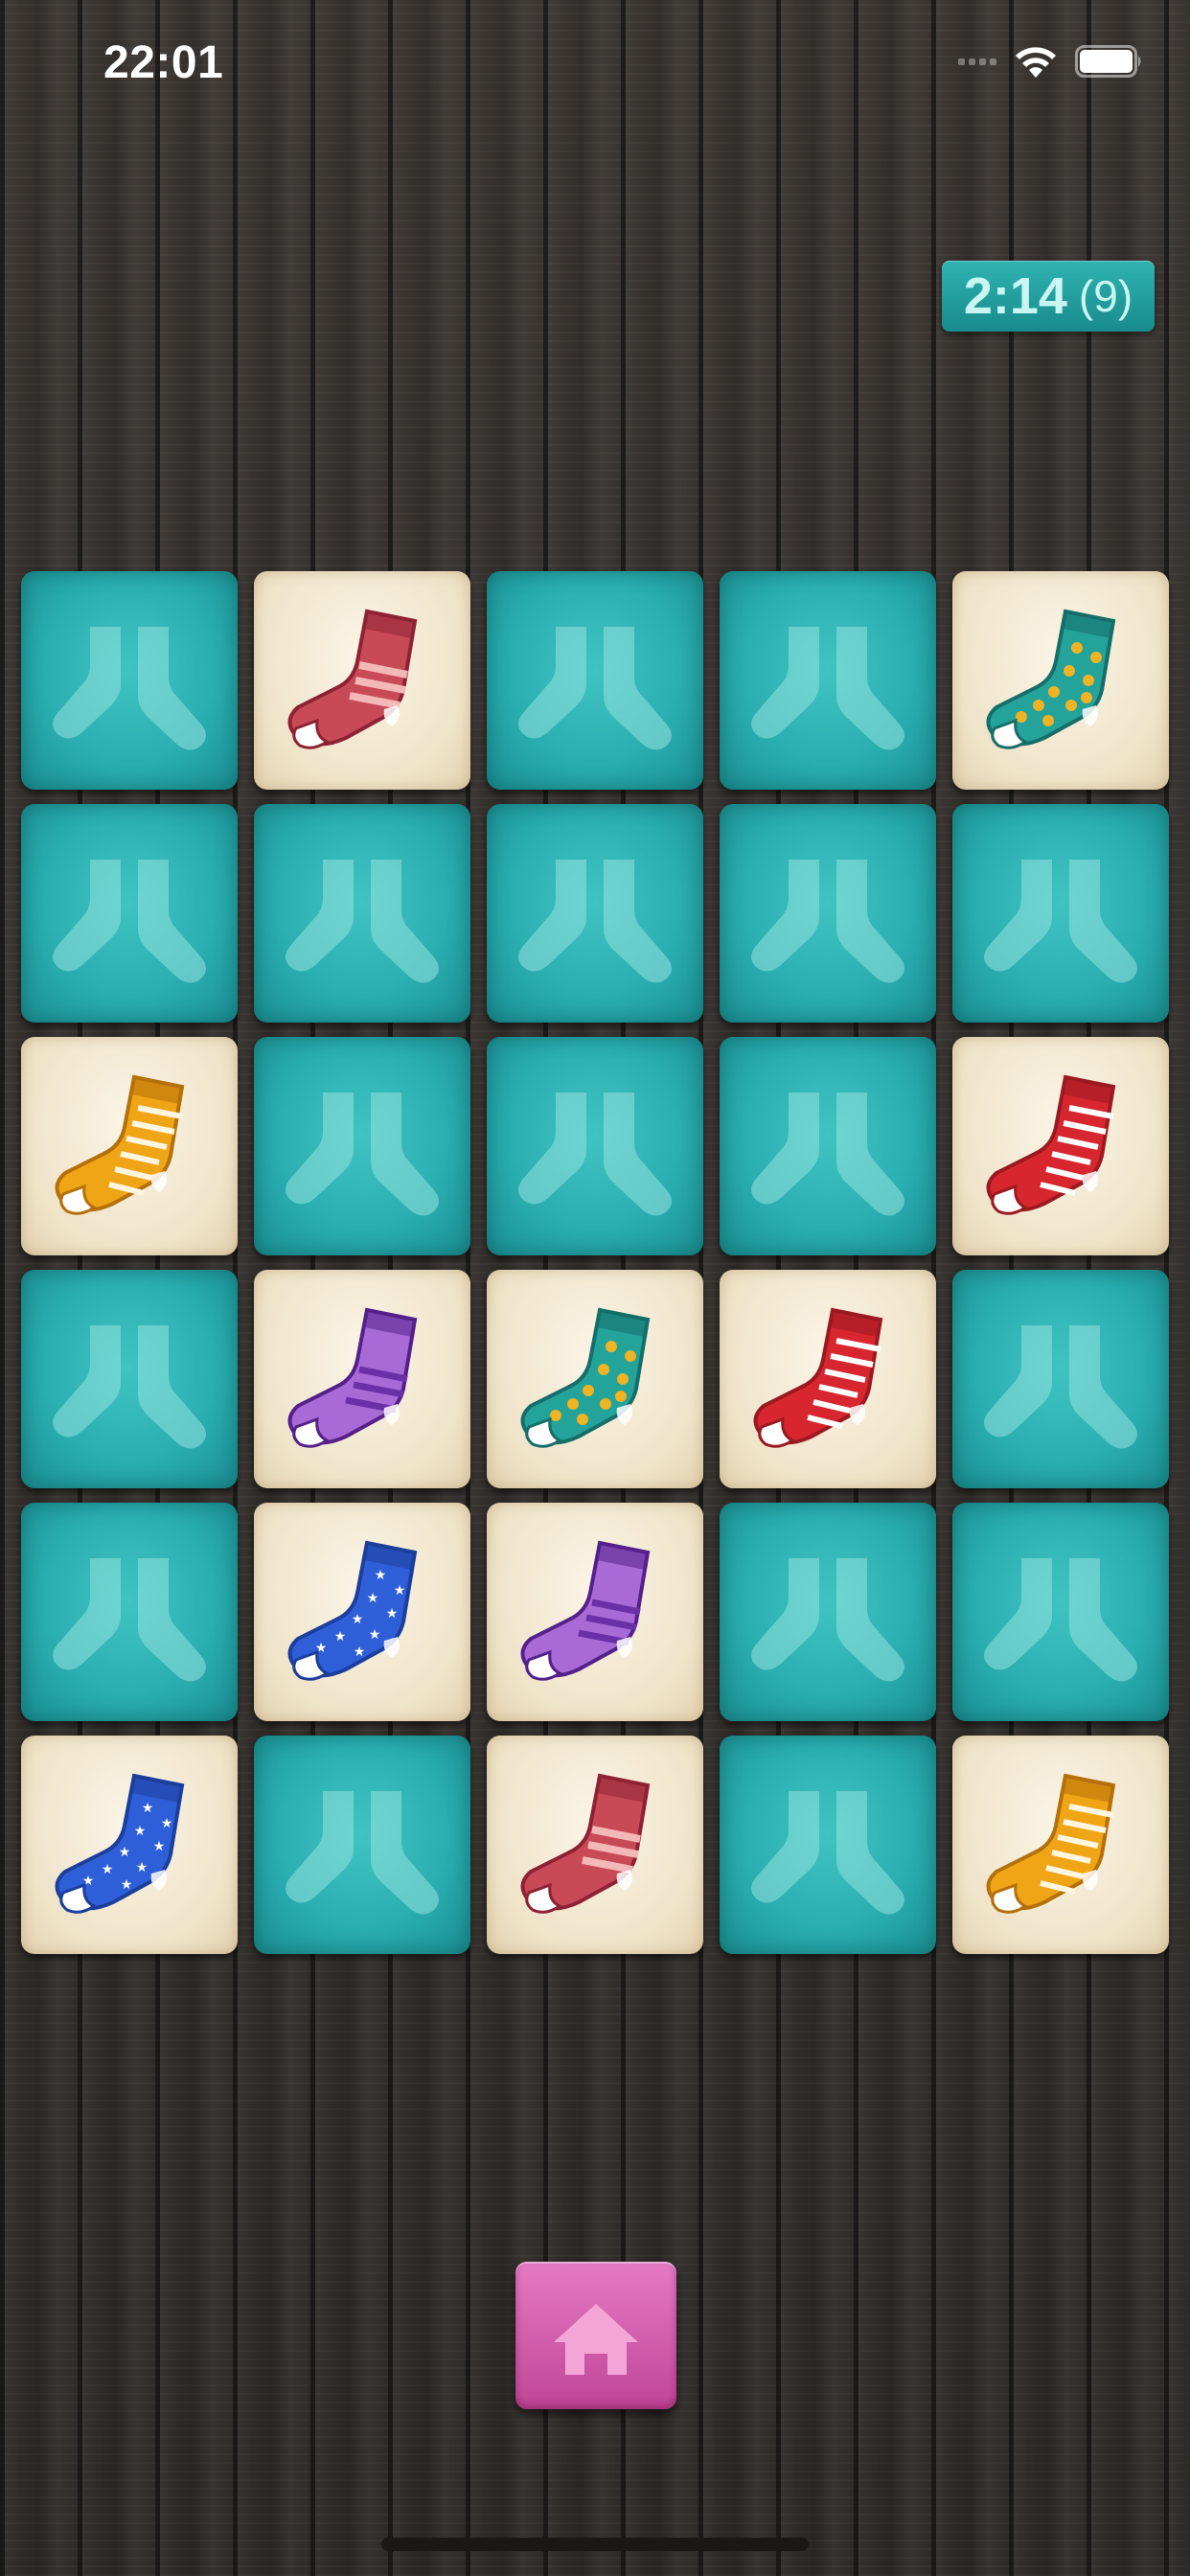  Describe the element at coordinates (1109, 62) in the screenshot. I see `battery-icon` at that location.